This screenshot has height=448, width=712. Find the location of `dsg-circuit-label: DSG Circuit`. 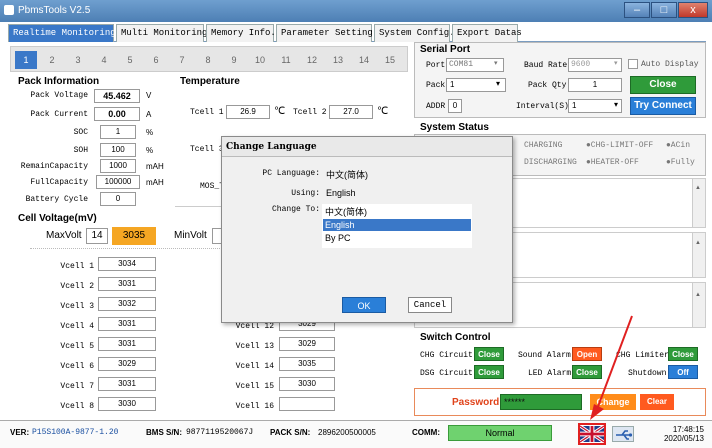

dsg-circuit-label: DSG Circuit is located at coordinates (446, 373).